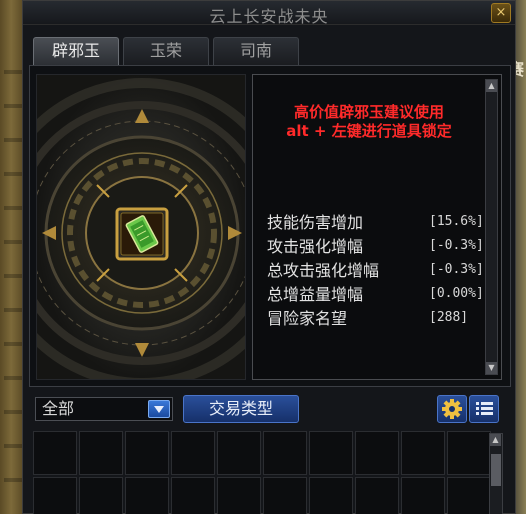 This screenshot has height=514, width=526. I want to click on info-scrollbar: ▲ ▼, so click(491, 227).